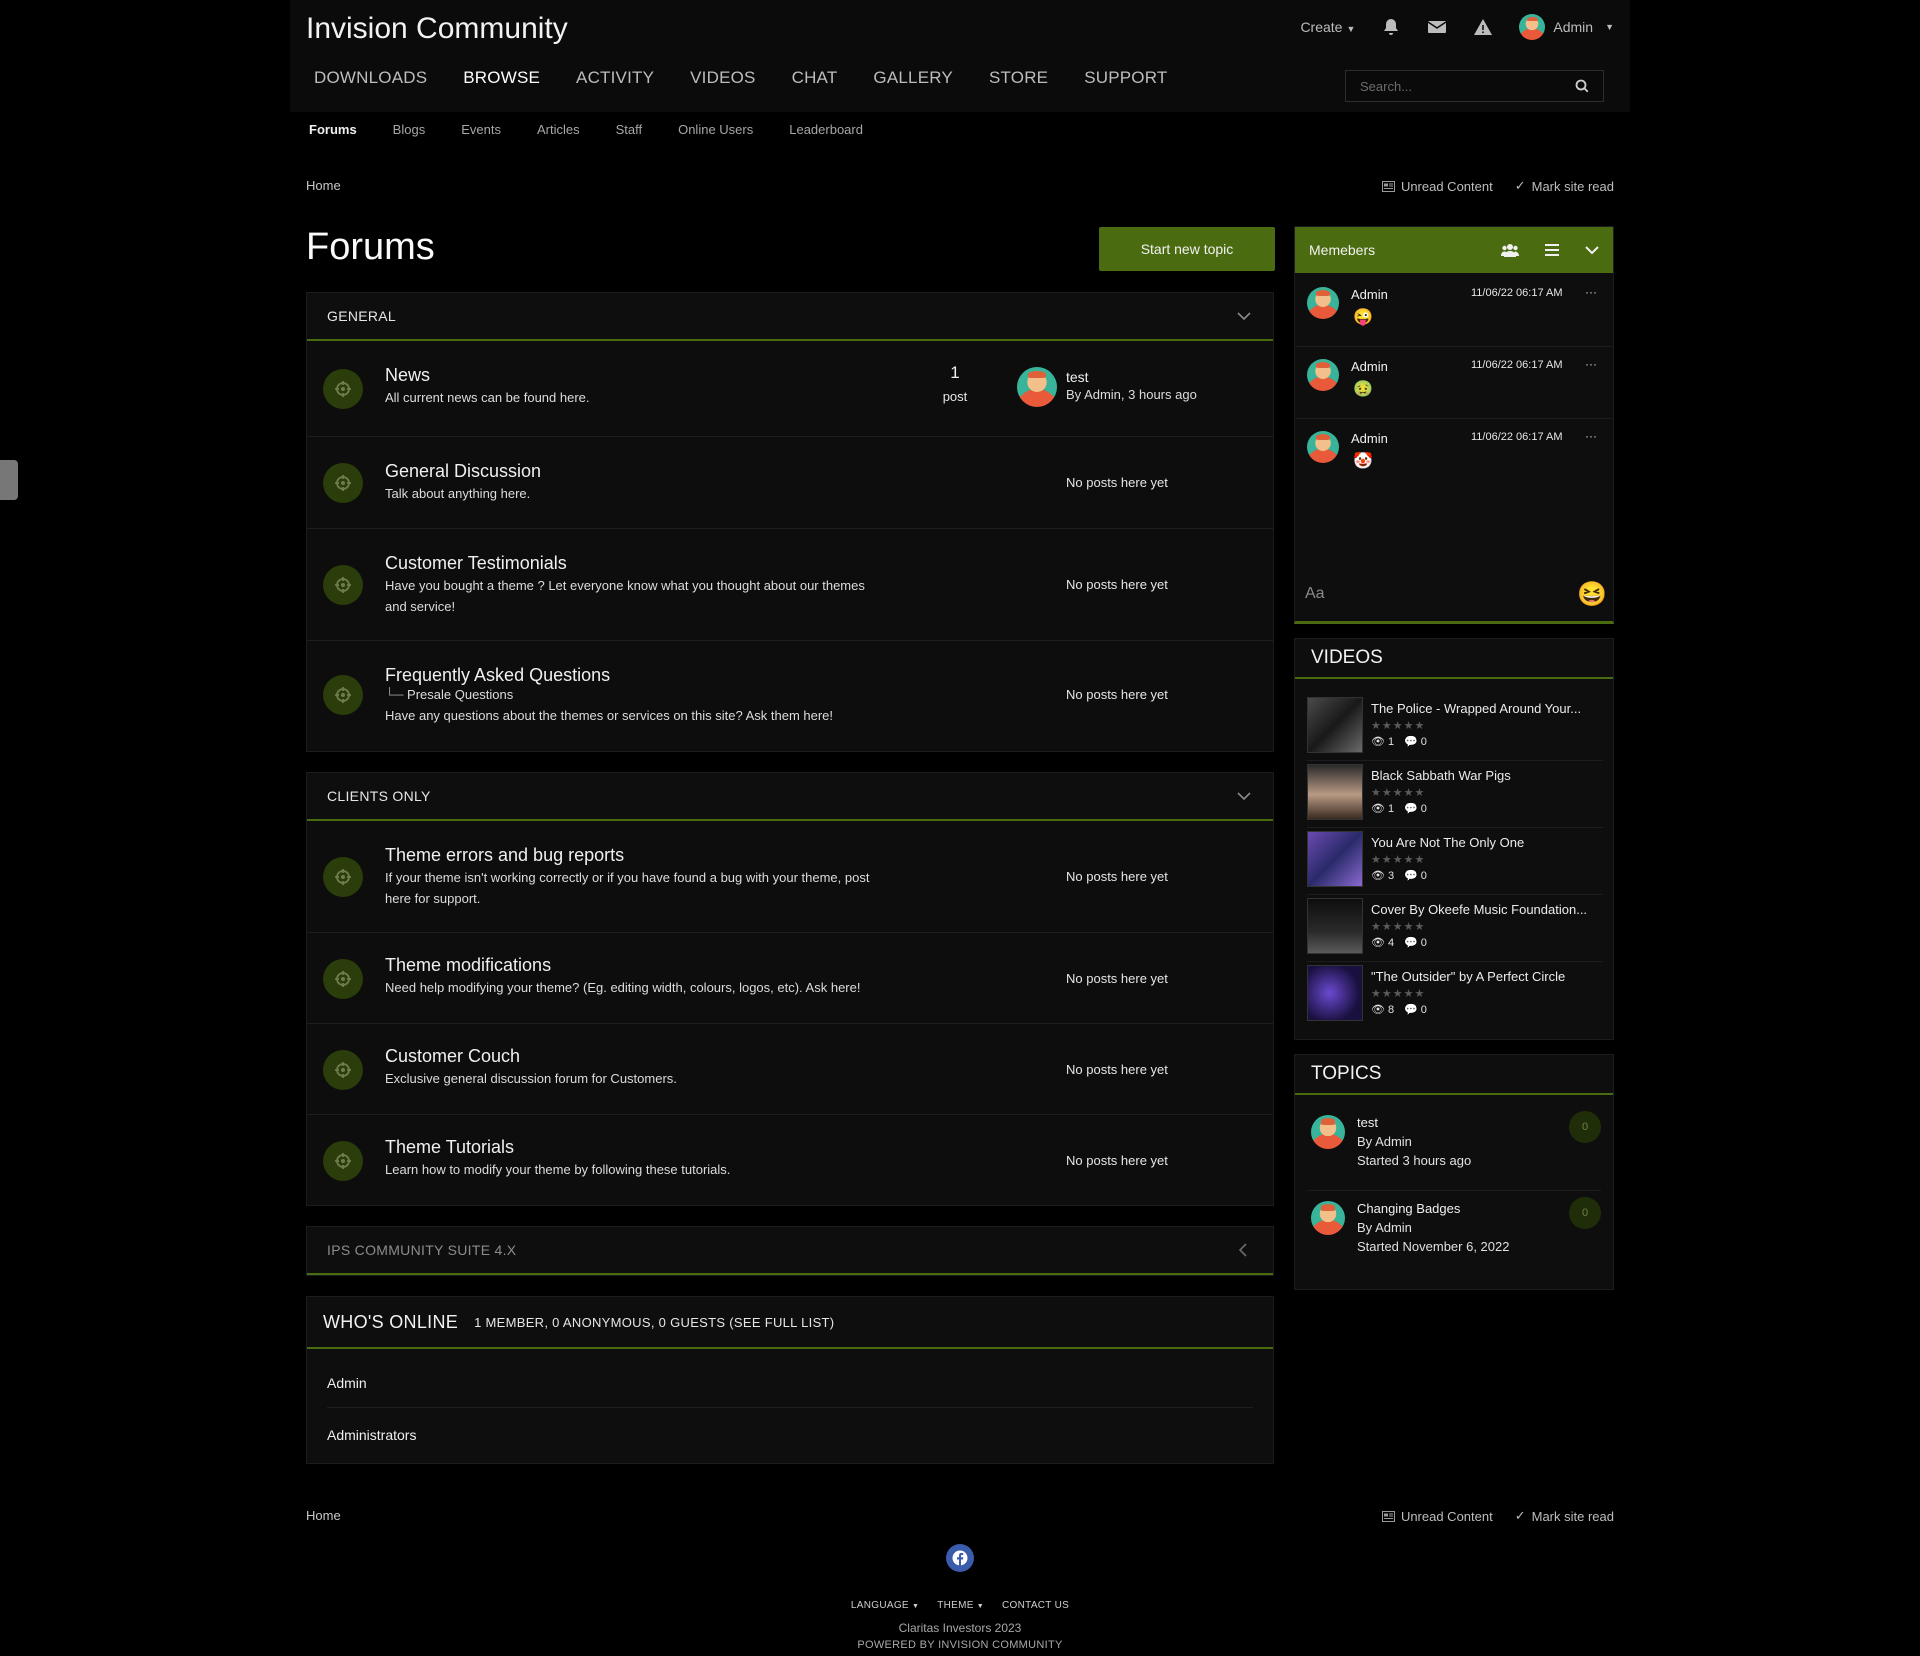 This screenshot has width=1920, height=1656. What do you see at coordinates (722, 78) in the screenshot?
I see `nav-videos: VIDEOS` at bounding box center [722, 78].